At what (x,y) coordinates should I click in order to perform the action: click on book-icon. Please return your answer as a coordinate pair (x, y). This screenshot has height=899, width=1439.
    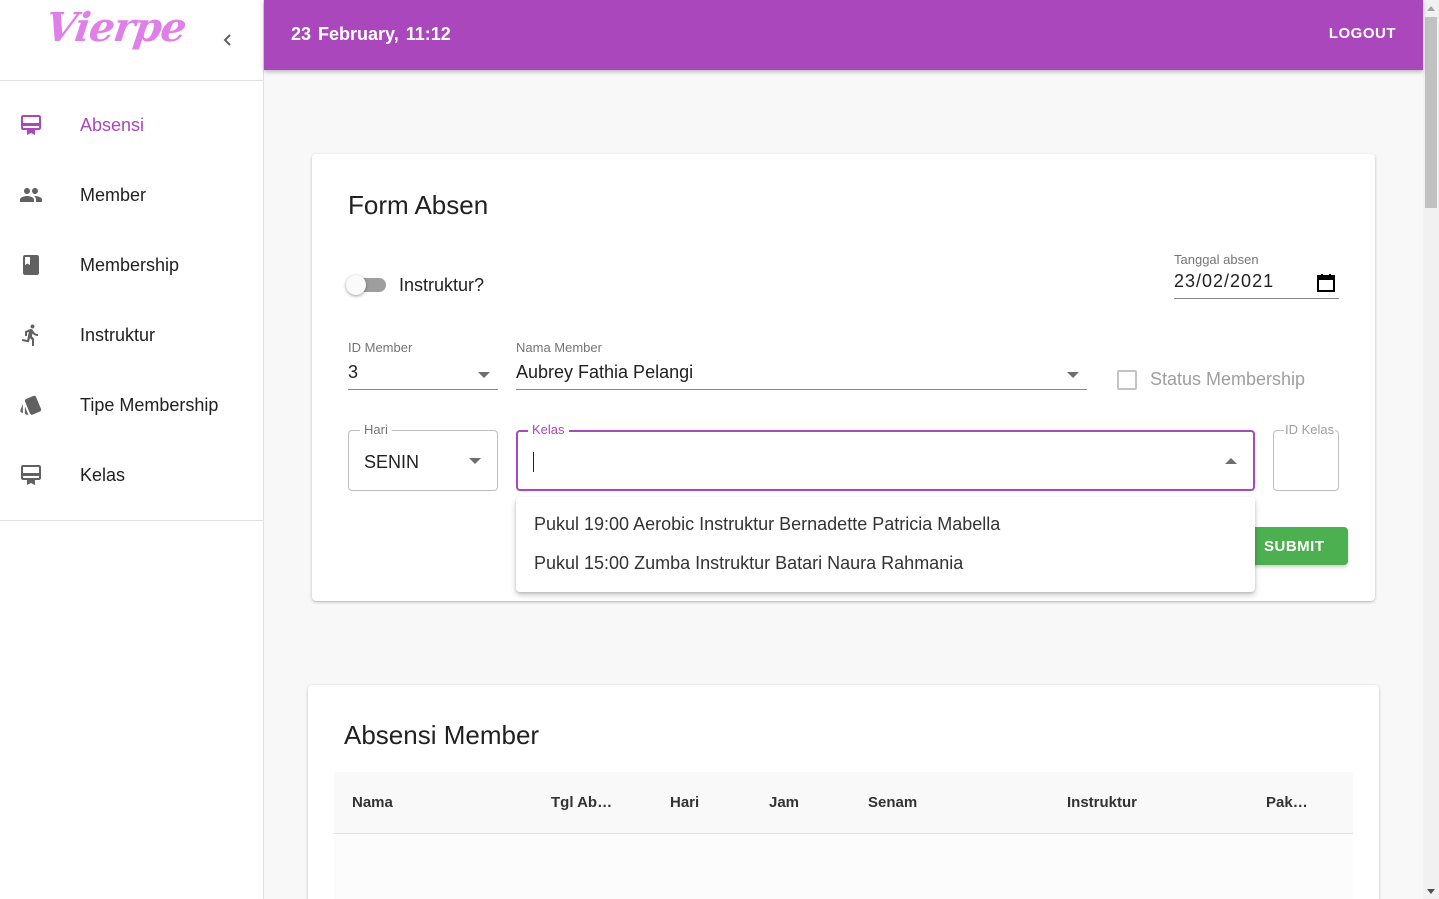
    Looking at the image, I should click on (31, 265).